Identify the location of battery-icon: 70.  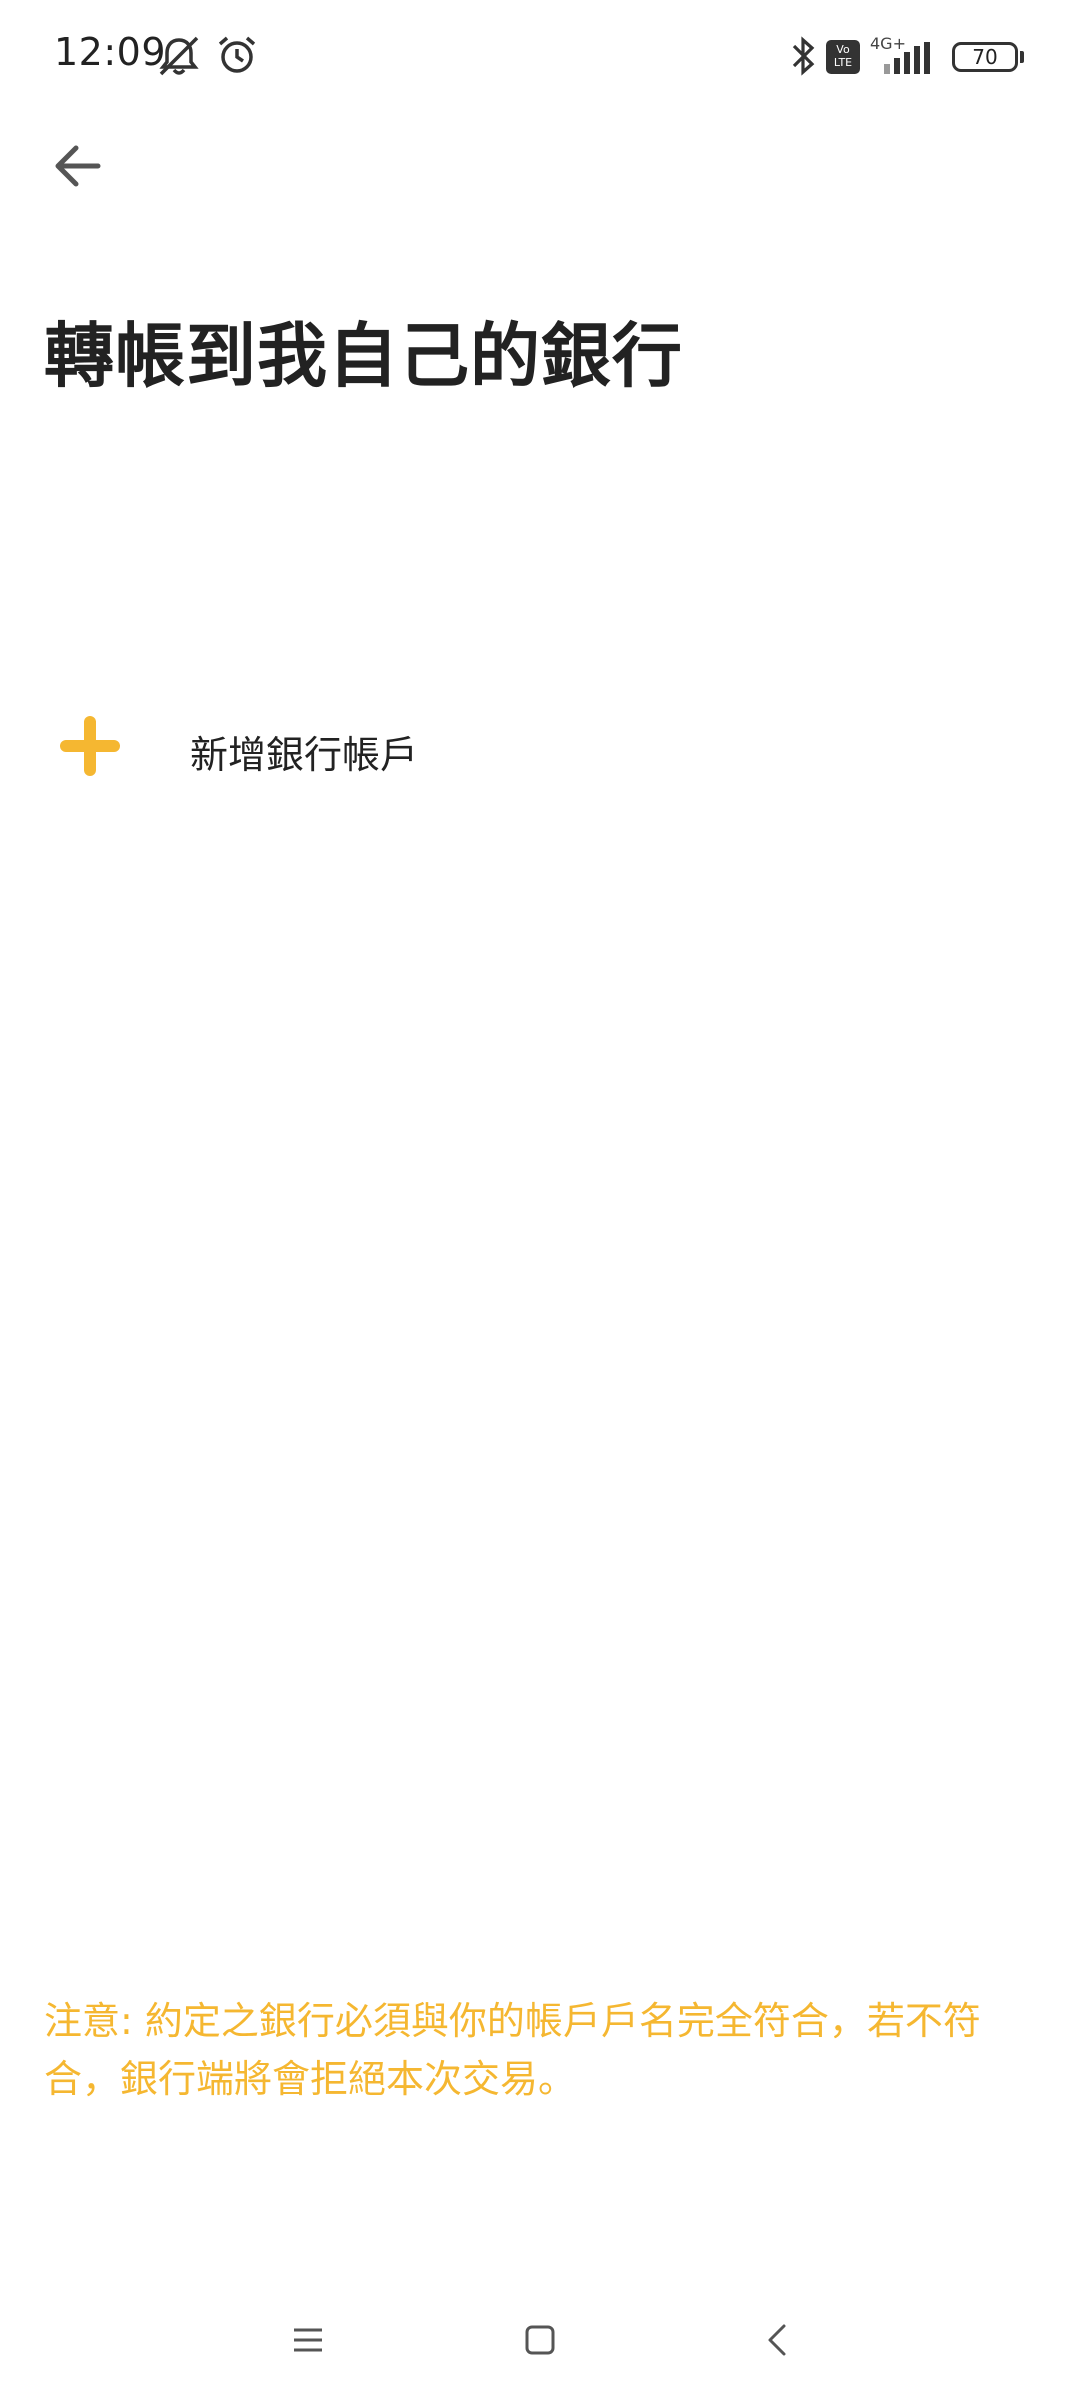
(985, 57).